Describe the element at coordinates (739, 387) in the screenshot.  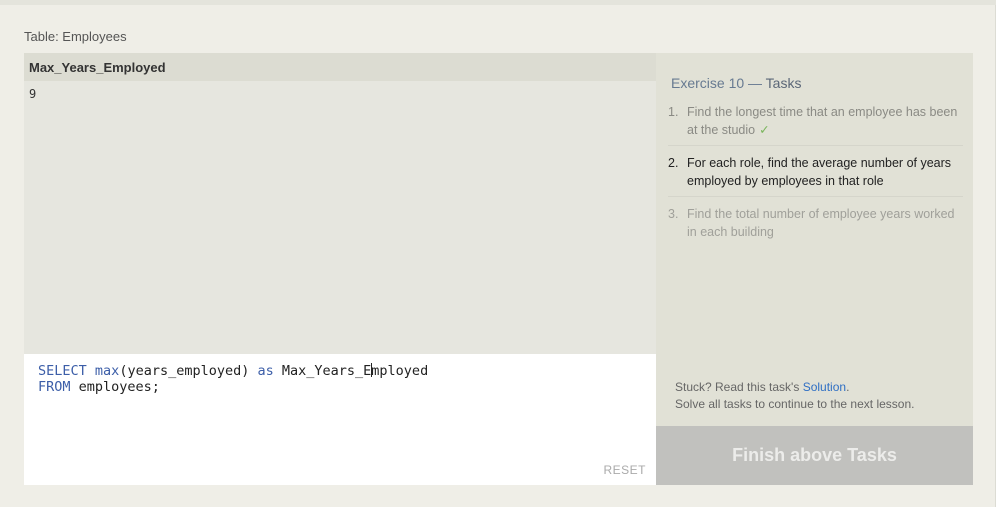
I see `help-prefix: Stuck? Read this task's` at that location.